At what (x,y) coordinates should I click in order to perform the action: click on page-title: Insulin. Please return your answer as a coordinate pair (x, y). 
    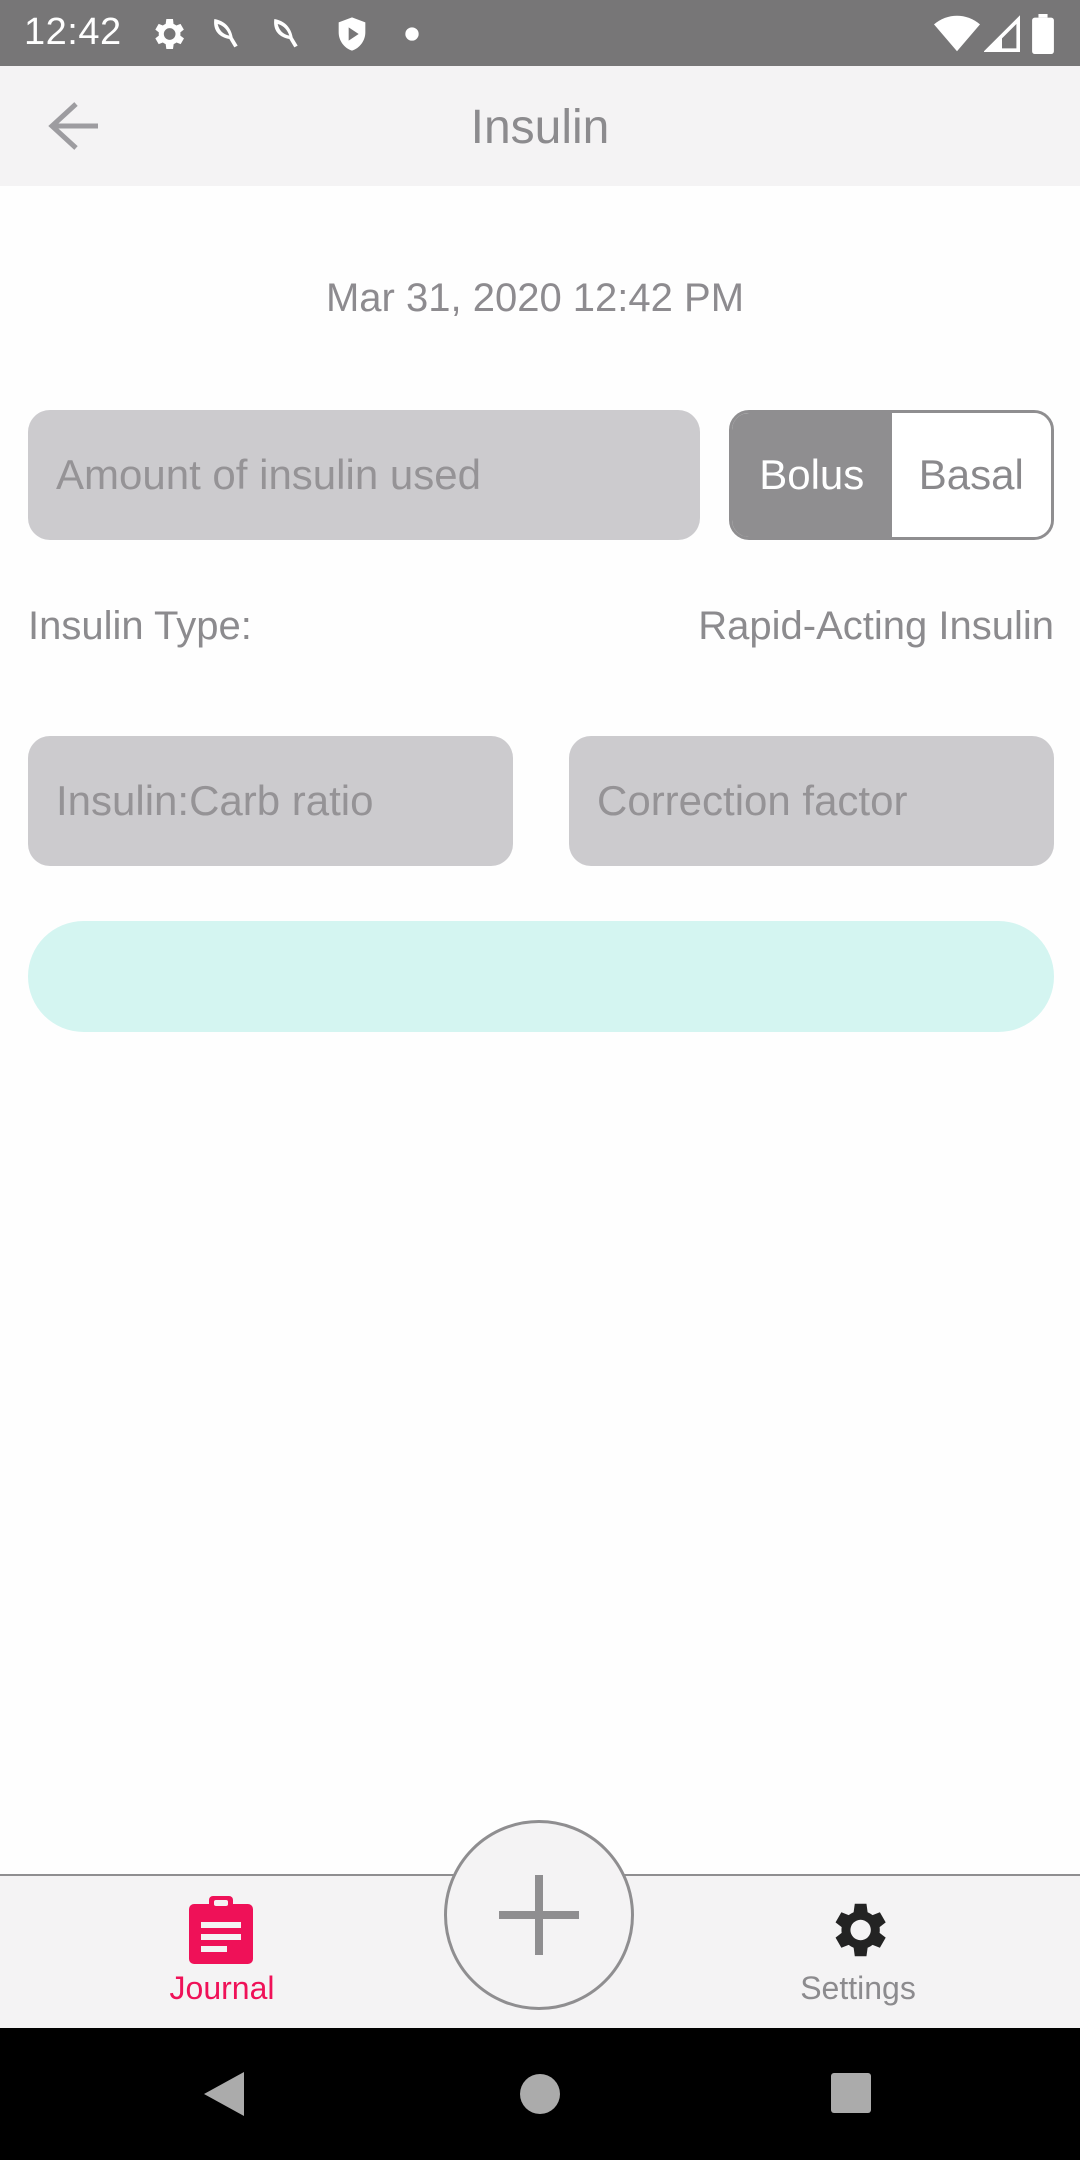
    Looking at the image, I should click on (540, 127).